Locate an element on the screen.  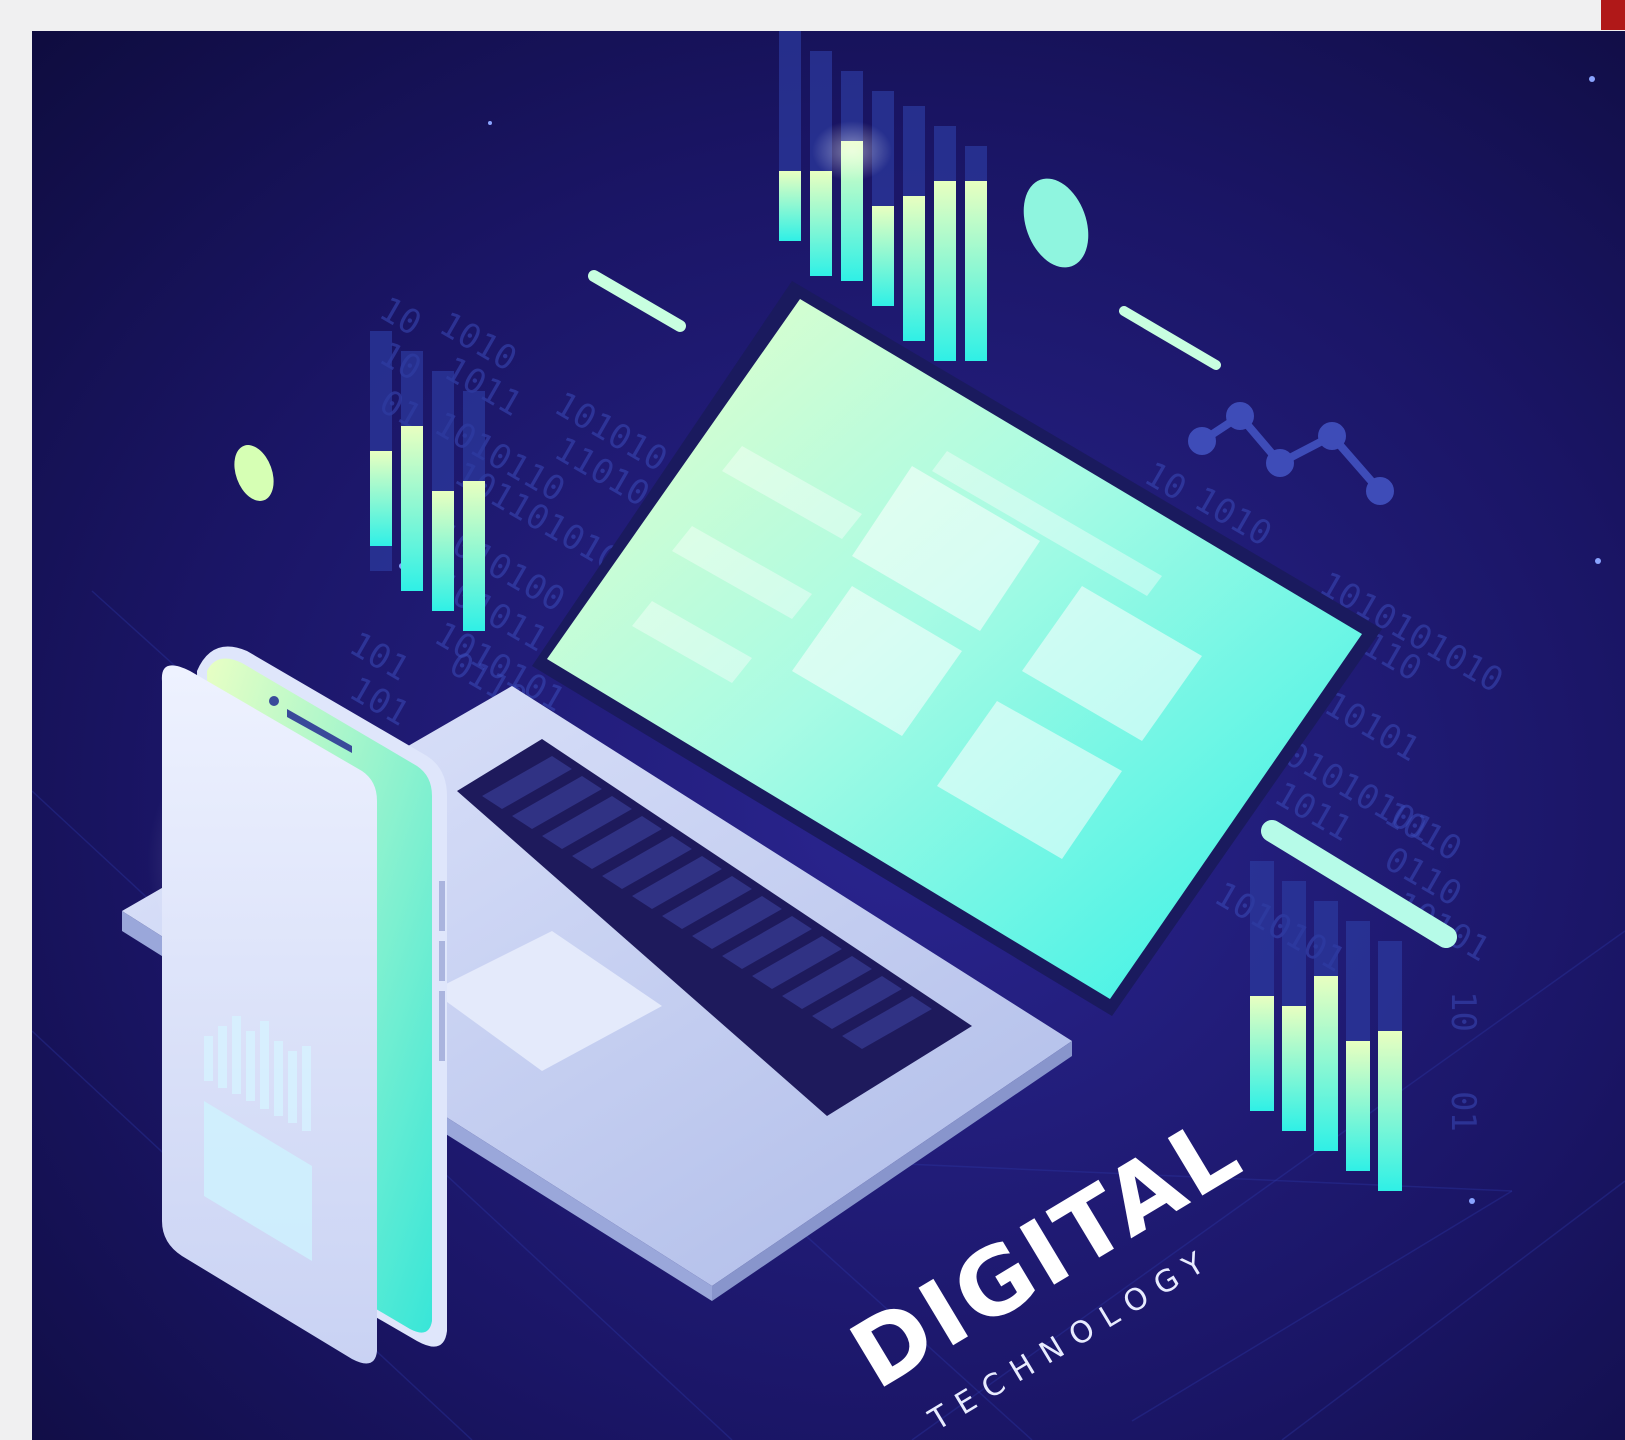
corner-accent is located at coordinates (1613, 15).